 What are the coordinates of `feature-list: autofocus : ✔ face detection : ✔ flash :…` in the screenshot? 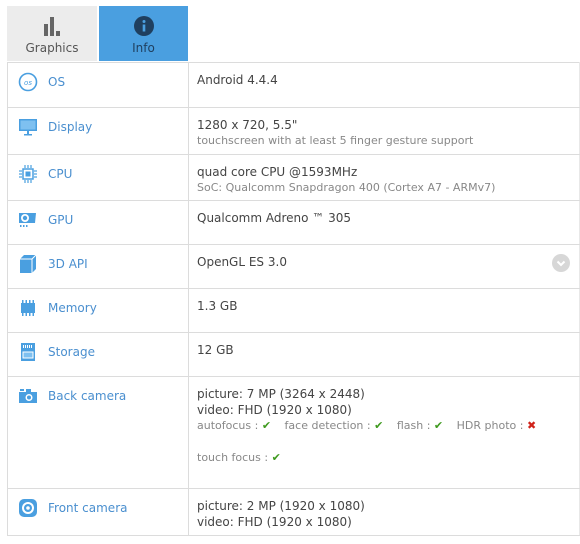 It's located at (388, 426).